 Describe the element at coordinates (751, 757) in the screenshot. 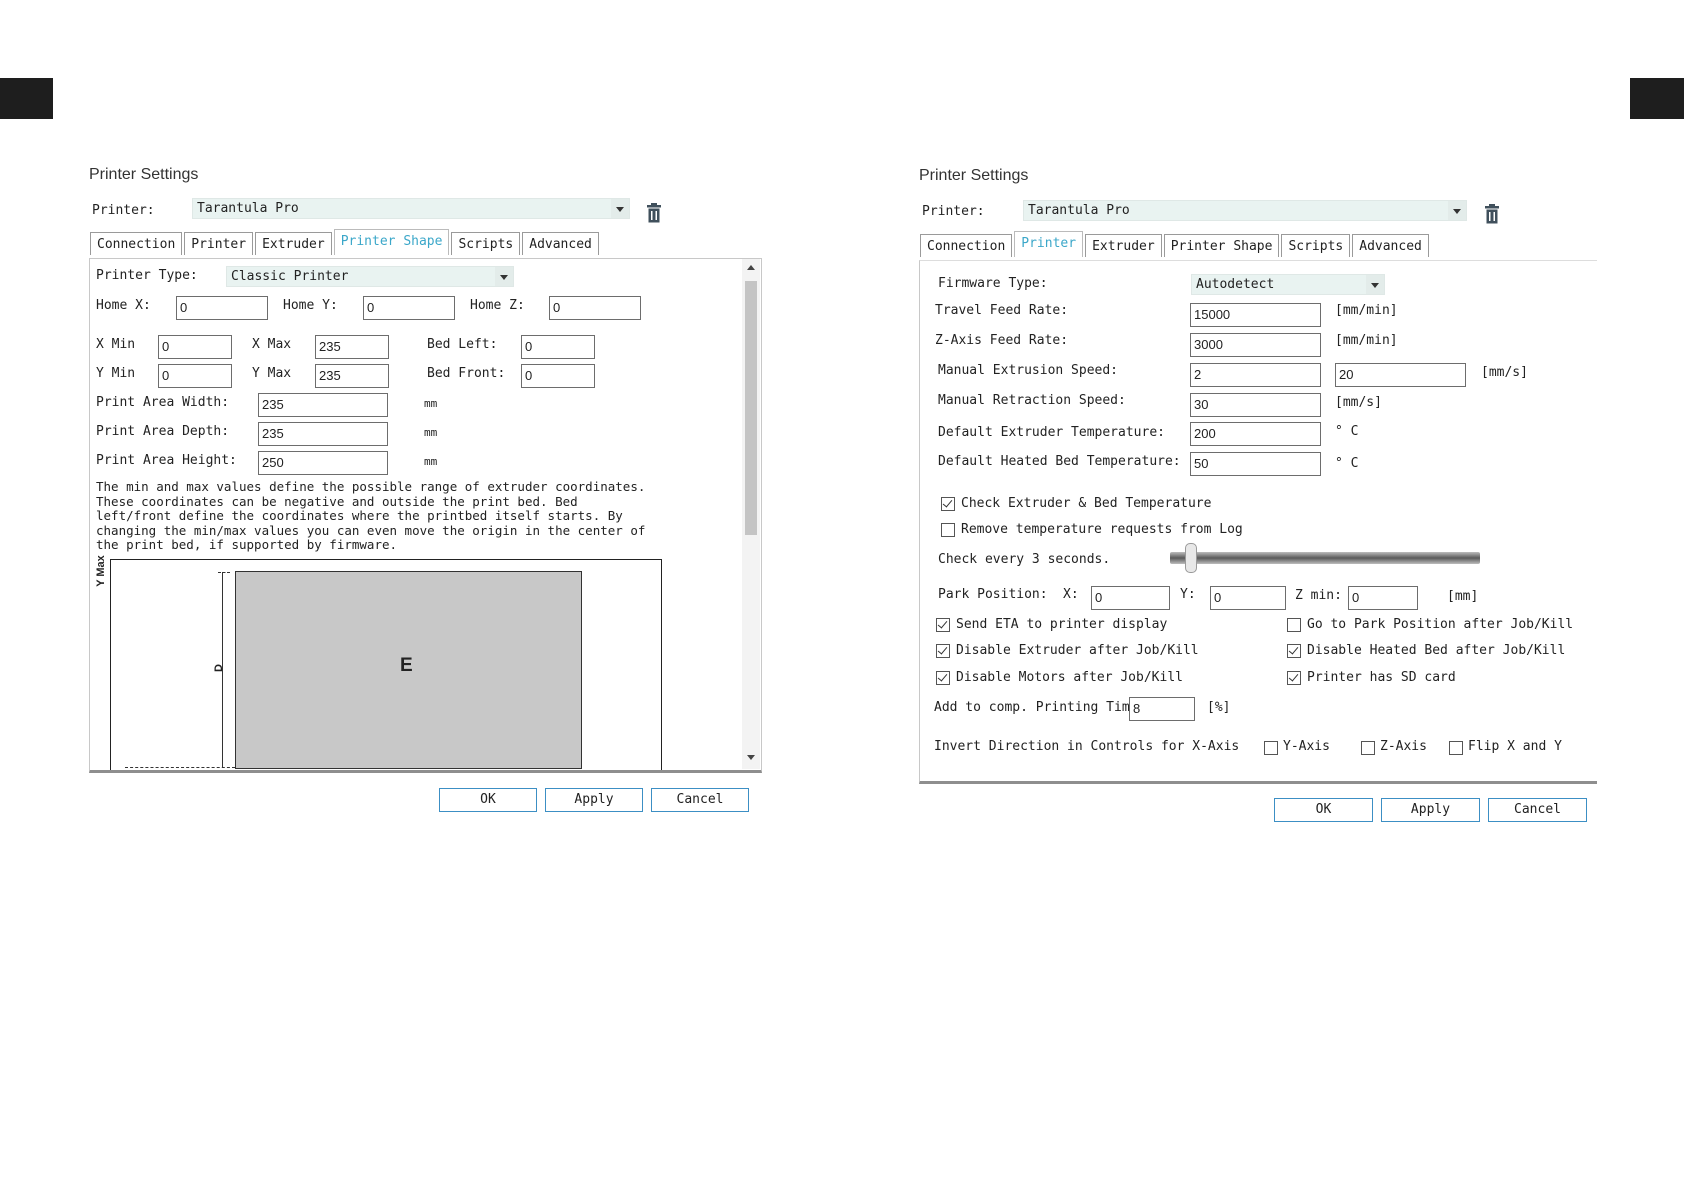

I see `scroll-down-icon` at that location.